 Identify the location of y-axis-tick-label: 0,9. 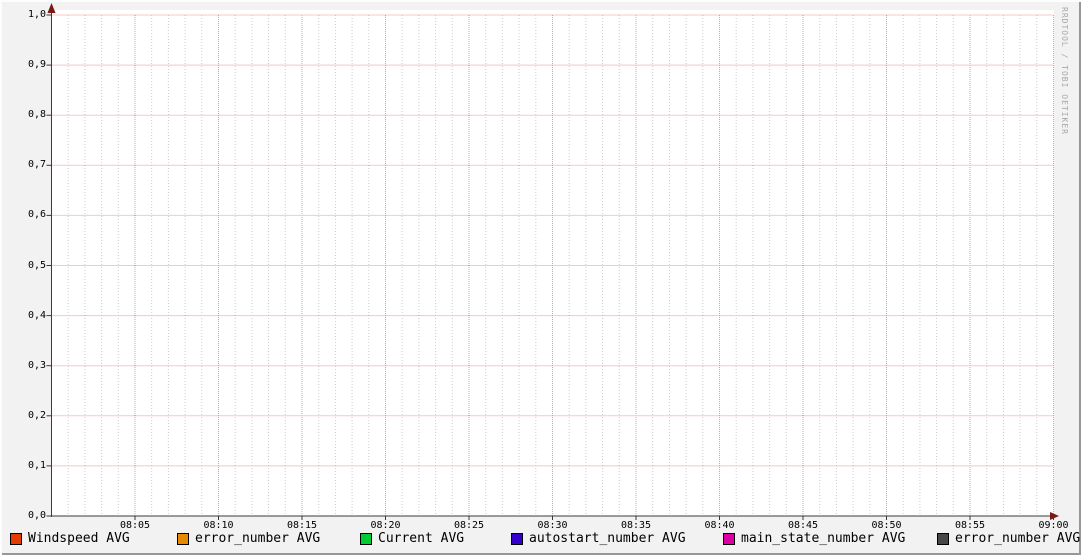
(36, 65).